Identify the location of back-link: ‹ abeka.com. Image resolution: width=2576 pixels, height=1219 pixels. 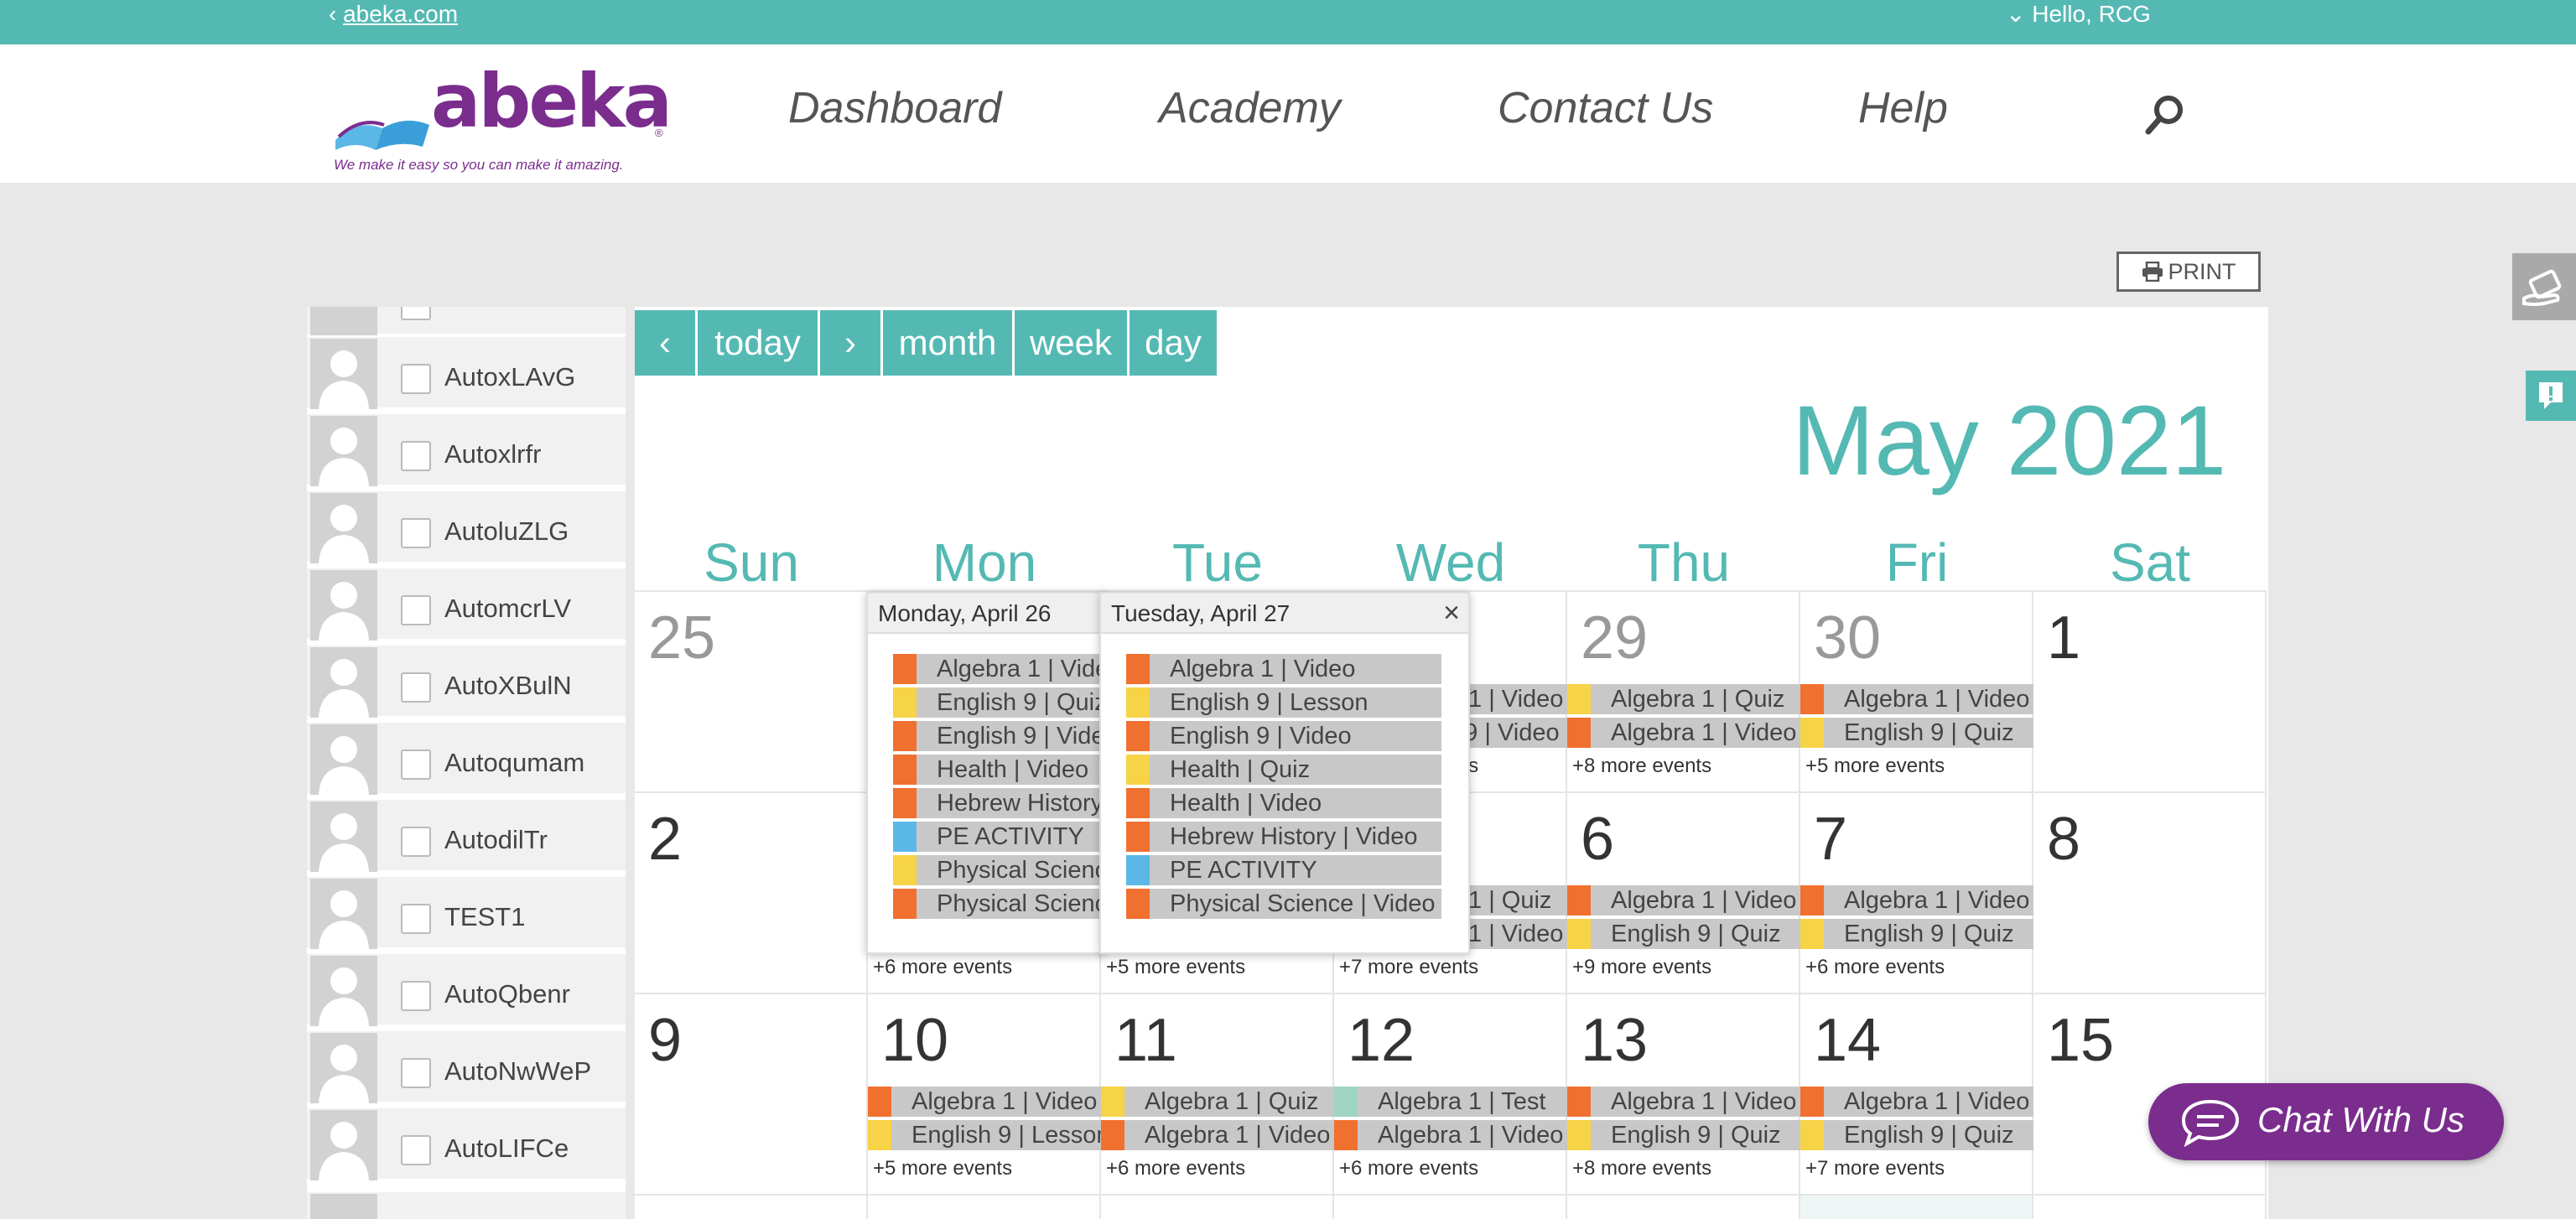
(393, 14).